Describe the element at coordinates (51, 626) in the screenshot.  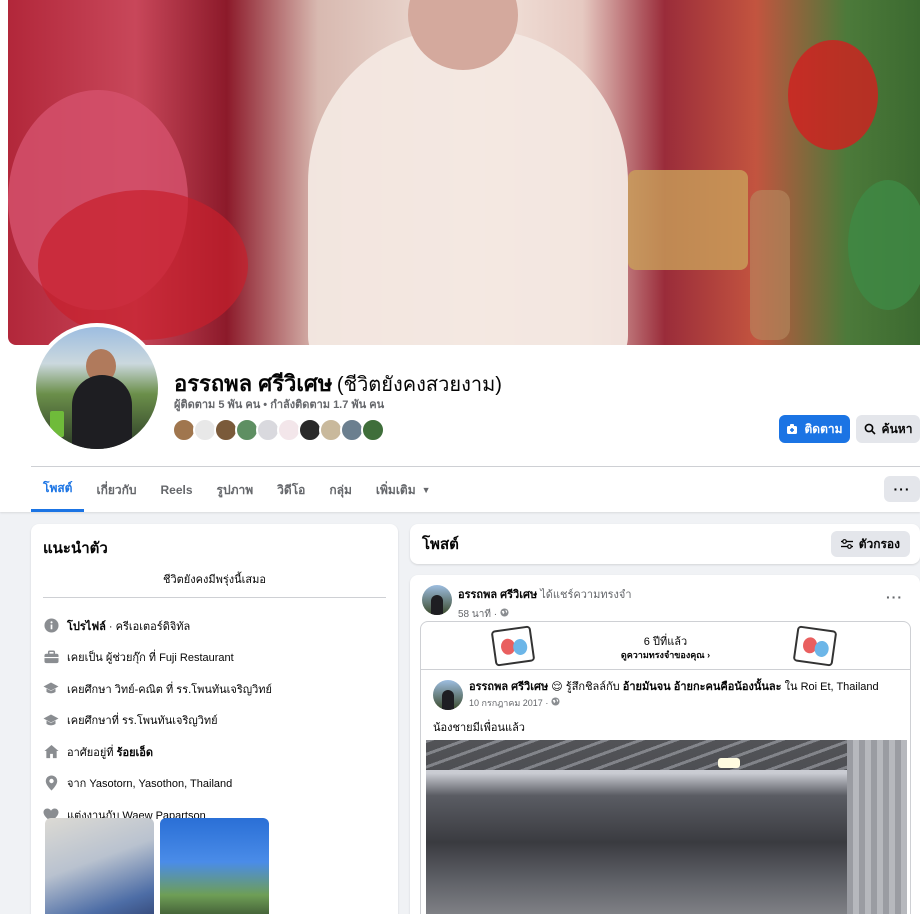
I see `info-icon` at that location.